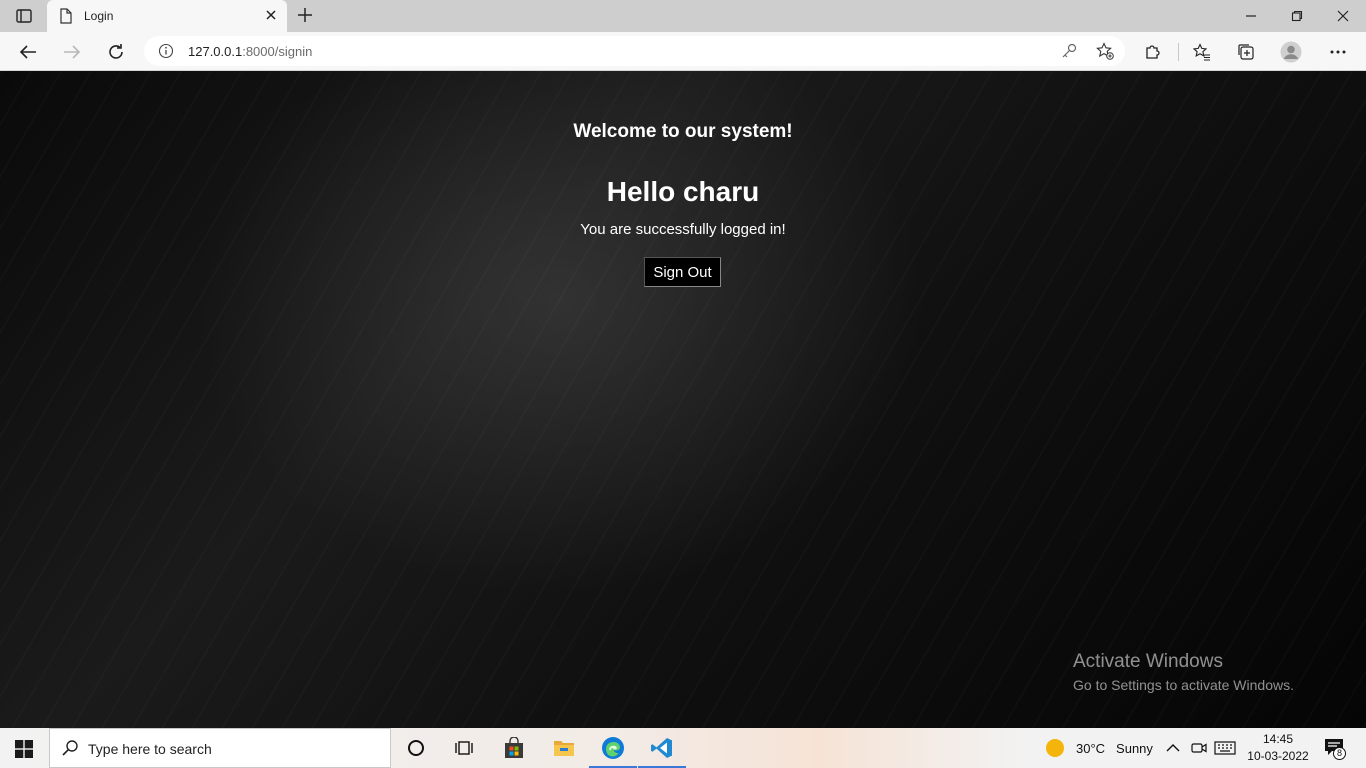 The width and height of the screenshot is (1366, 768). What do you see at coordinates (1291, 52) in the screenshot?
I see `profile-avatar-icon` at bounding box center [1291, 52].